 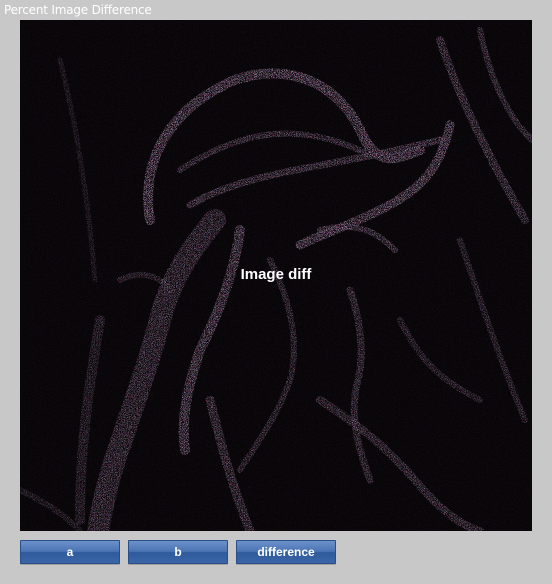 What do you see at coordinates (70, 552) in the screenshot?
I see `show-a-button: a` at bounding box center [70, 552].